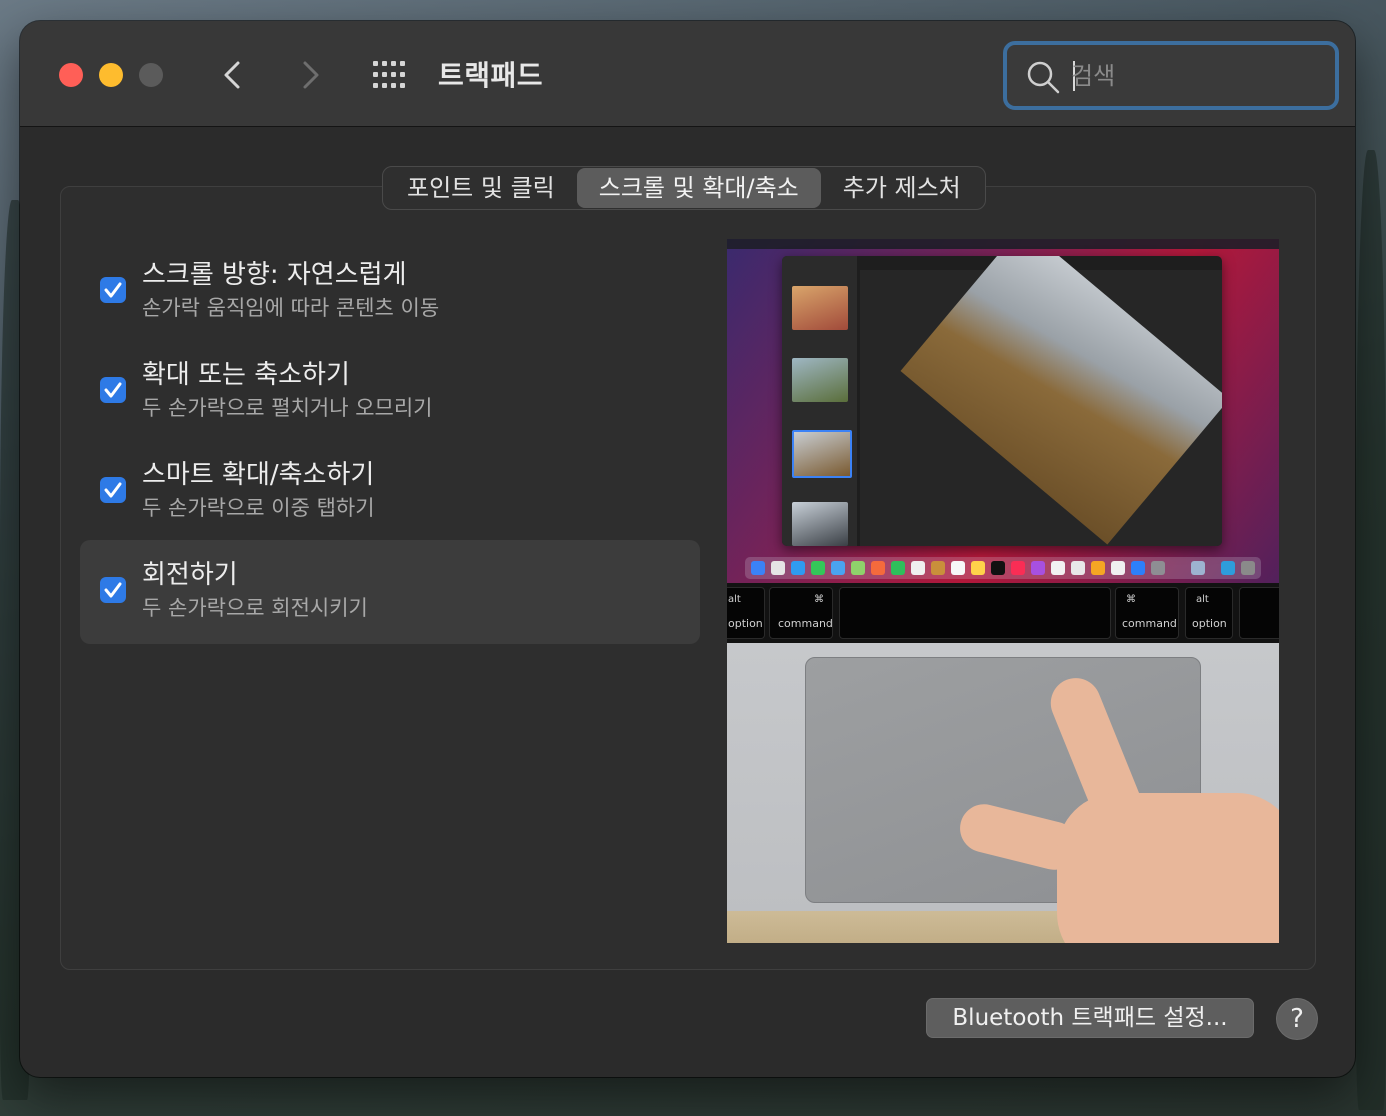 The width and height of the screenshot is (1386, 1116). Describe the element at coordinates (801, 613) in the screenshot. I see `key-command-left: ⌘ command` at that location.